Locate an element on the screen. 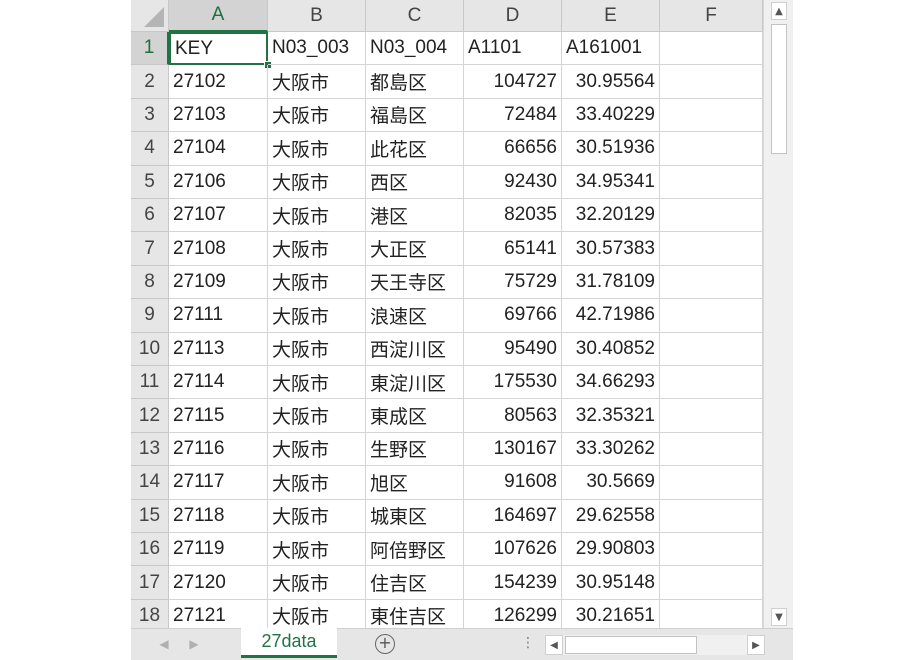 The width and height of the screenshot is (924, 660). cell-b14: 大阪市 is located at coordinates (317, 483).